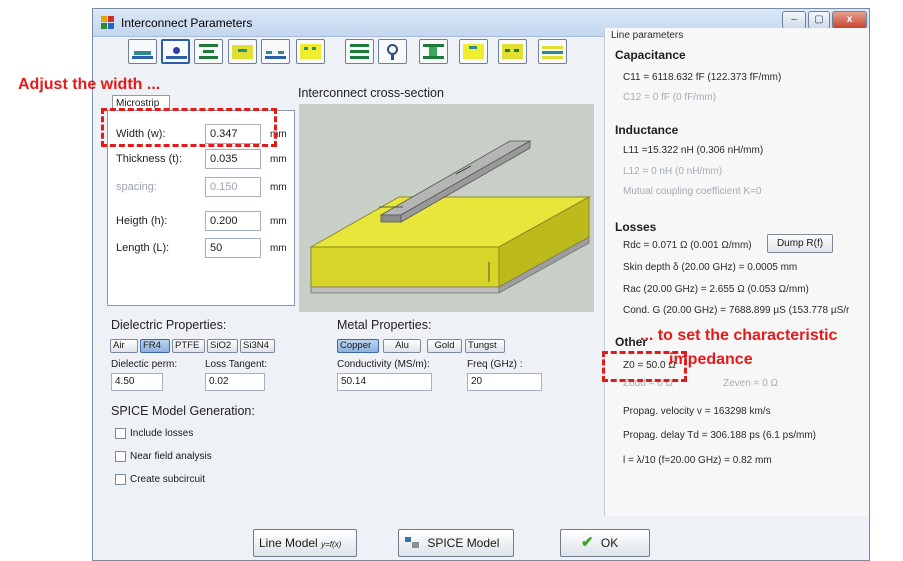 The height and width of the screenshot is (561, 903). What do you see at coordinates (433, 51) in the screenshot?
I see `twin-line-type-button` at bounding box center [433, 51].